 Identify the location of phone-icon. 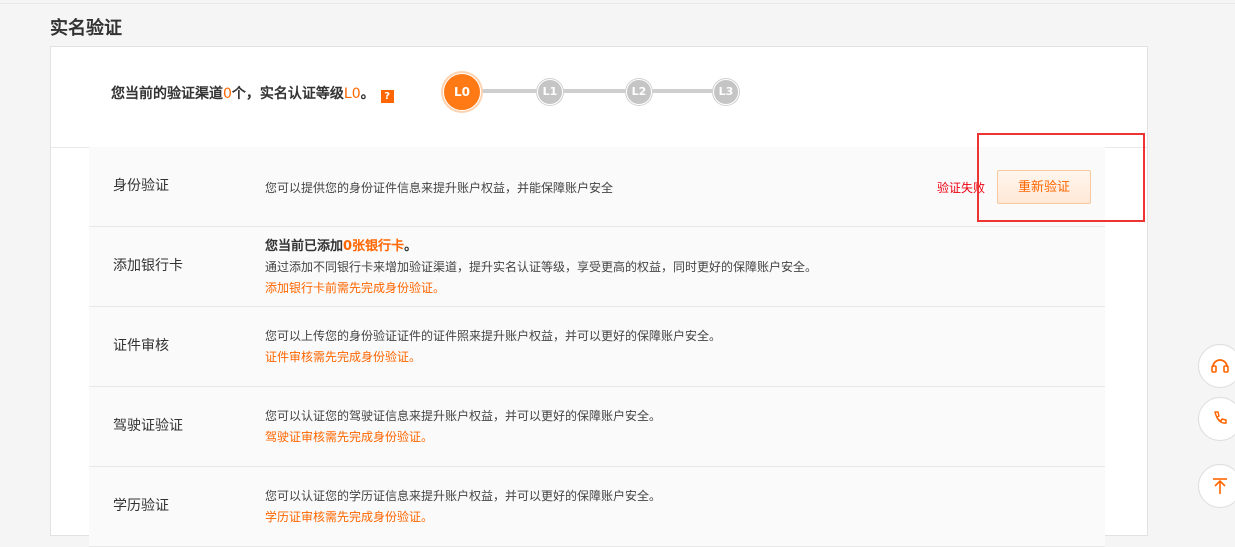
(1216, 419).